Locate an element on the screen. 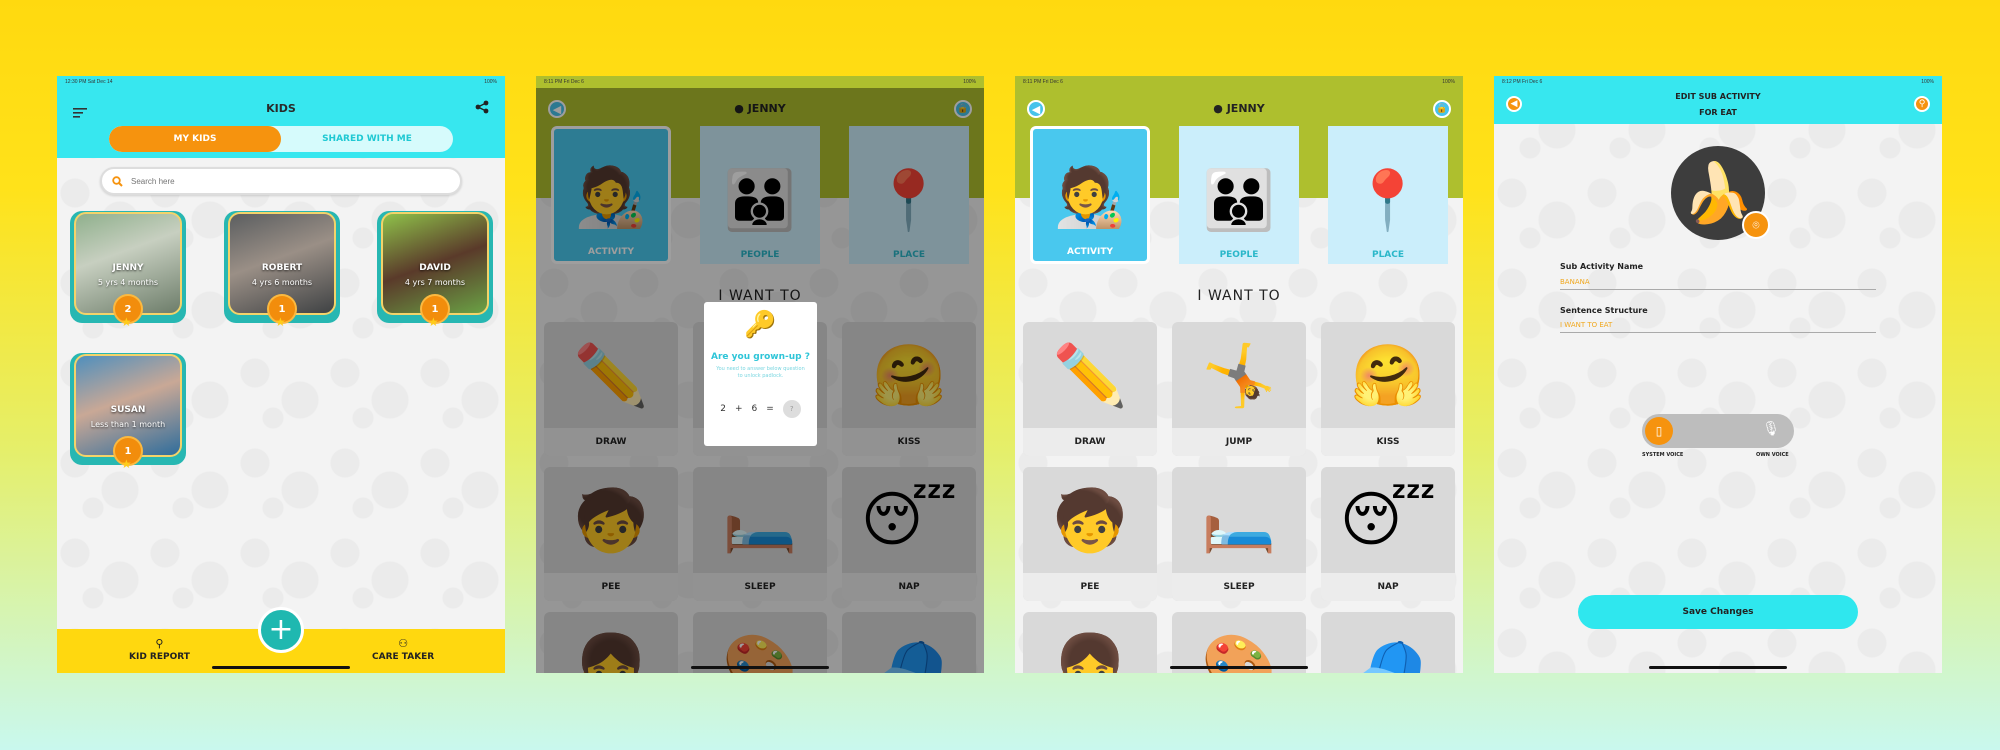 This screenshot has height=750, width=2000. activity-label: JUMP is located at coordinates (1239, 442).